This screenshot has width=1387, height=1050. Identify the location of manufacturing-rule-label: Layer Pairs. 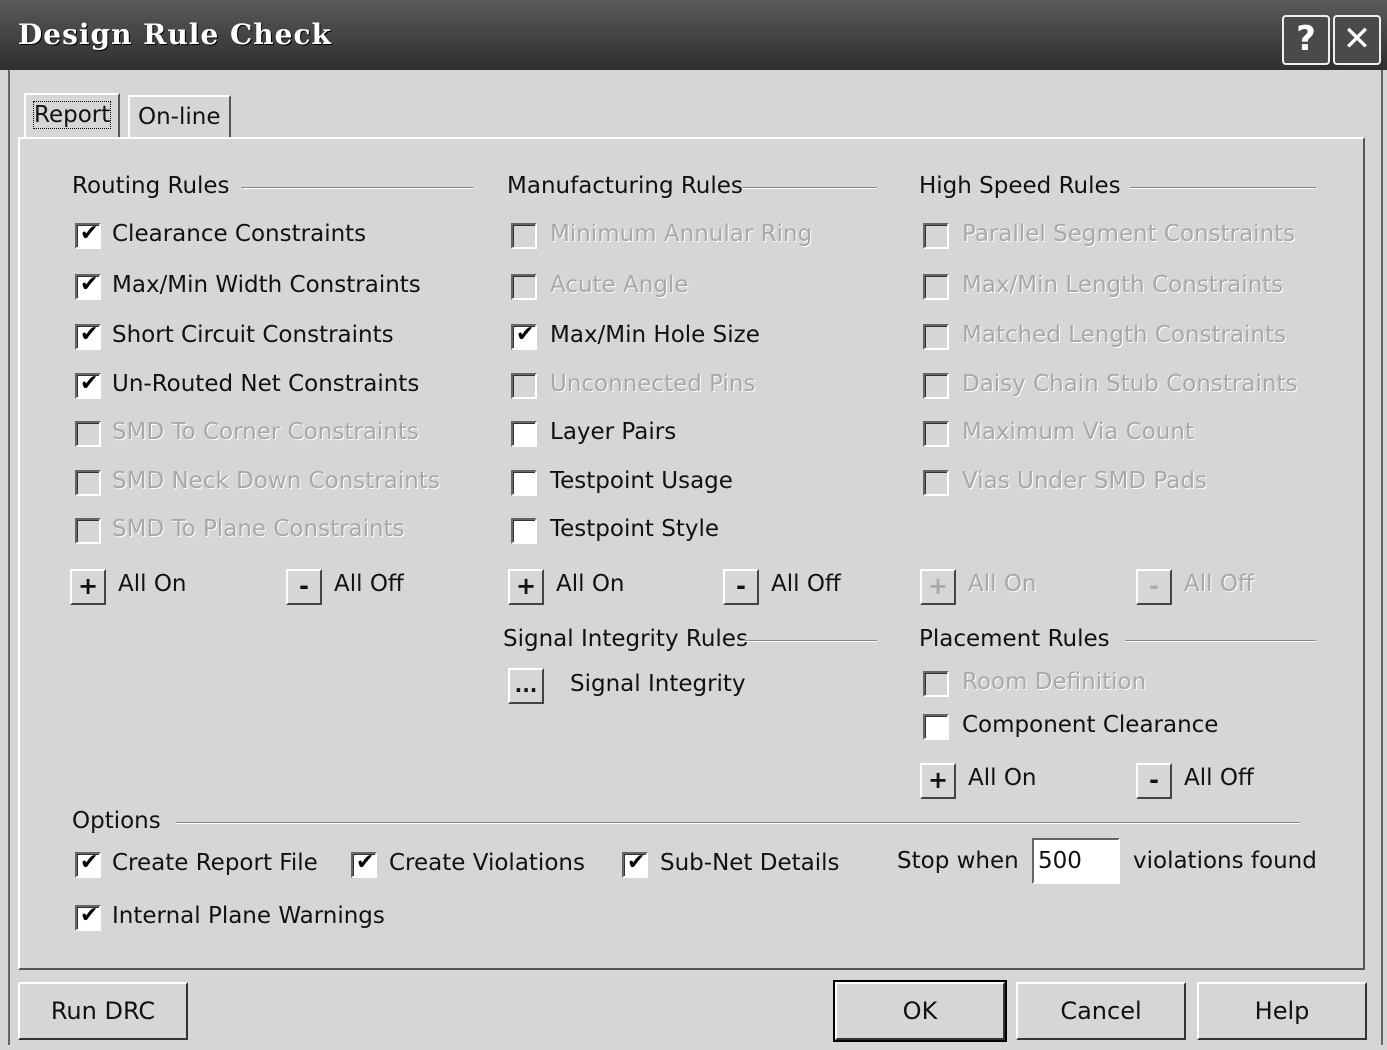
(613, 432).